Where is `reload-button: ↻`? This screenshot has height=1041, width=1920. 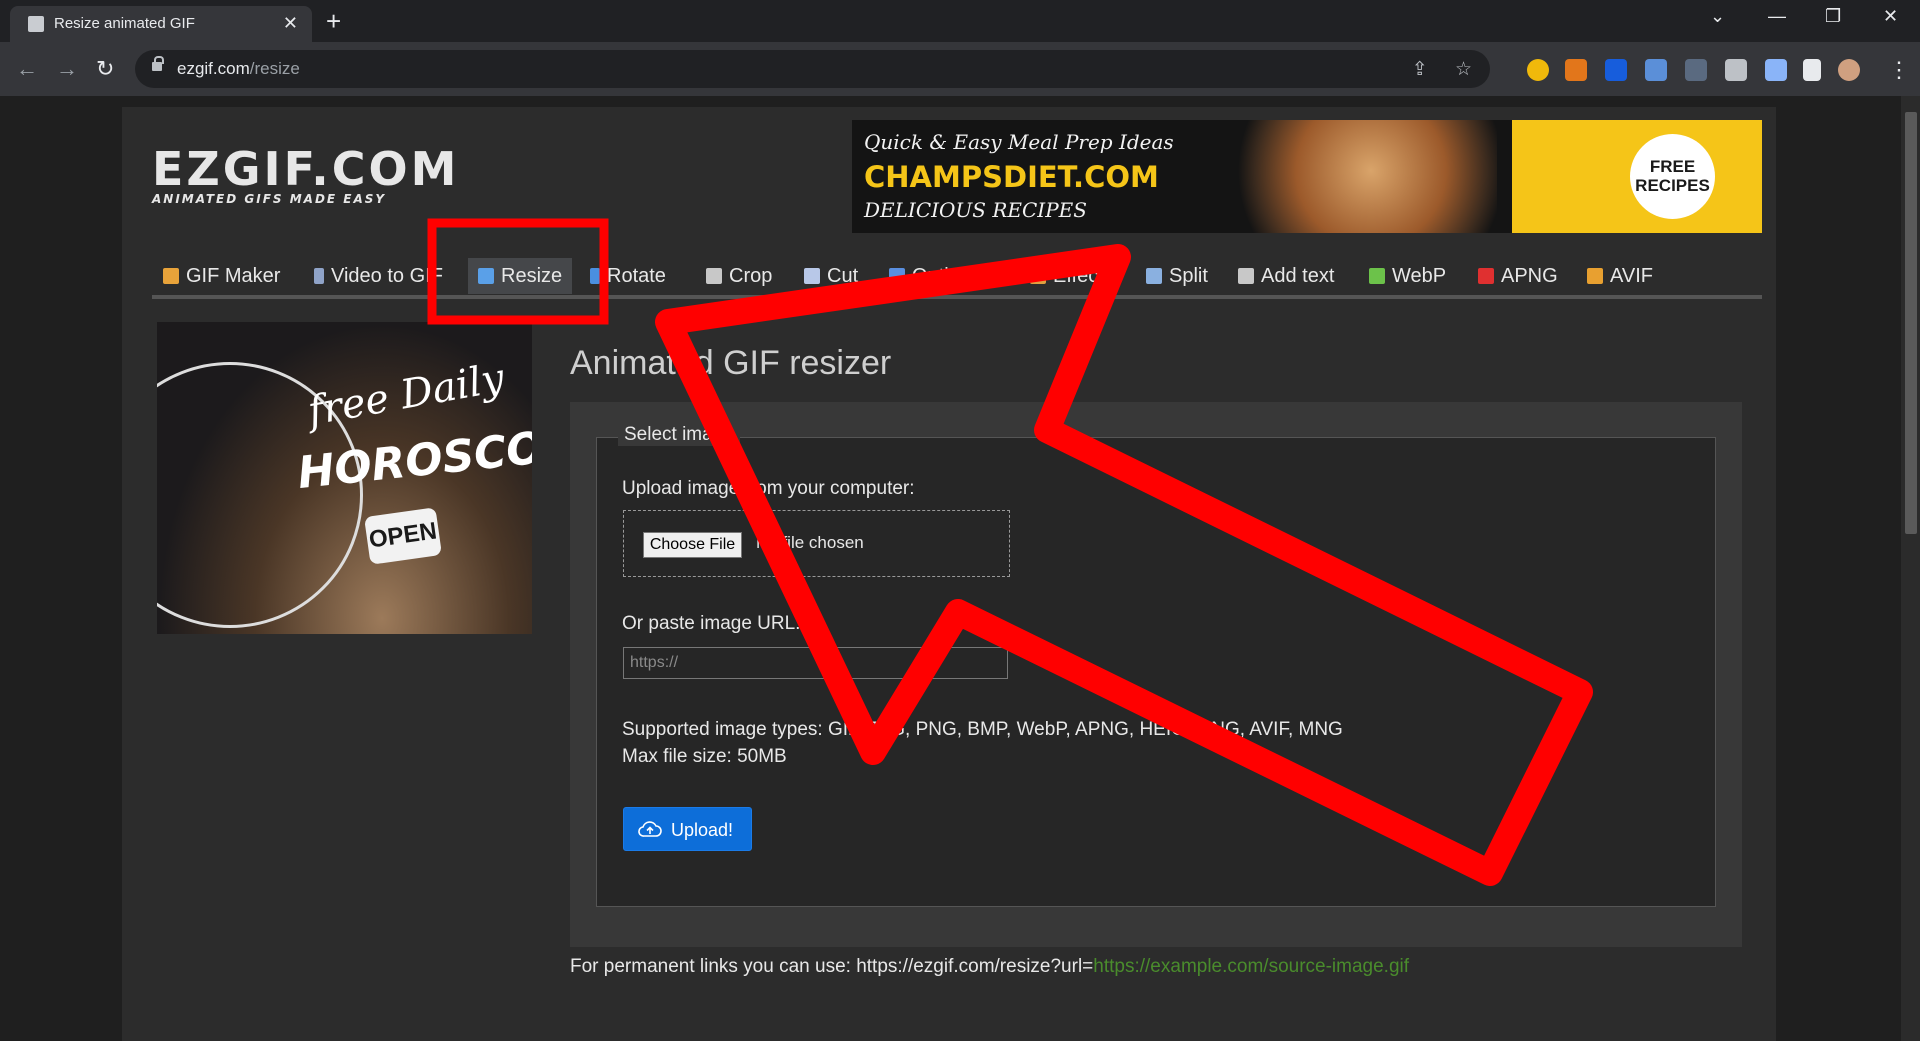 reload-button: ↻ is located at coordinates (105, 69).